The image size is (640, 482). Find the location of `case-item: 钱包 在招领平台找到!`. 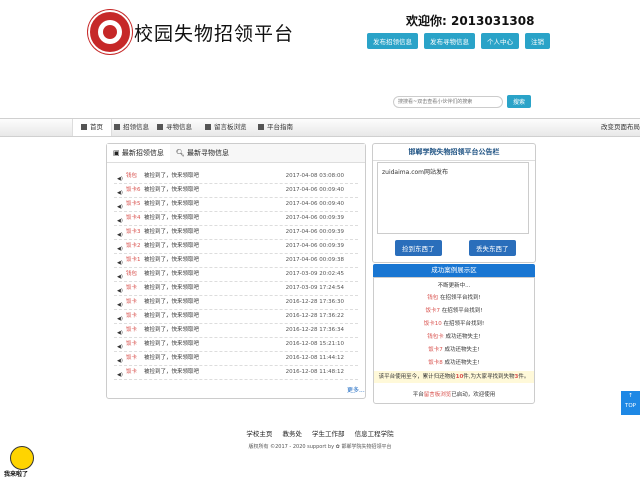

case-item: 钱包 在招领平台找到! is located at coordinates (454, 297).